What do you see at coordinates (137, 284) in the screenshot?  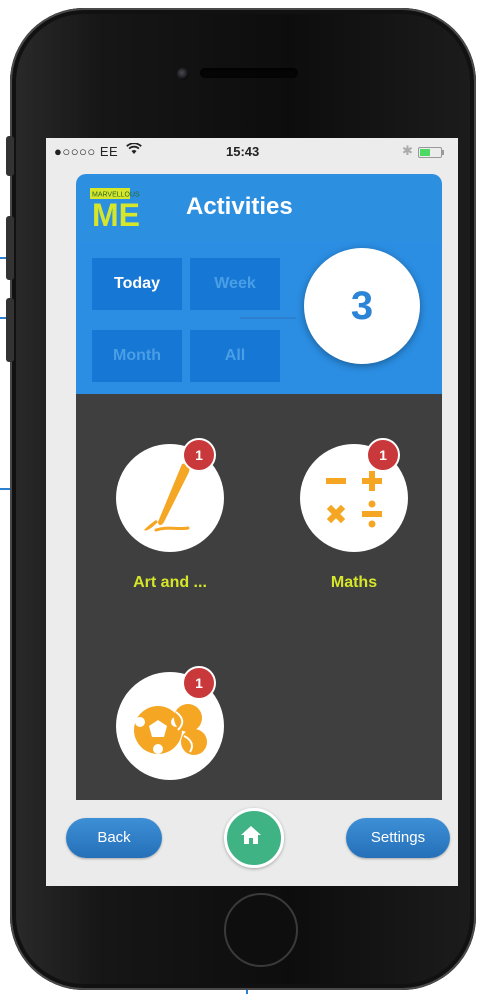 I see `filter-today-button: Today` at bounding box center [137, 284].